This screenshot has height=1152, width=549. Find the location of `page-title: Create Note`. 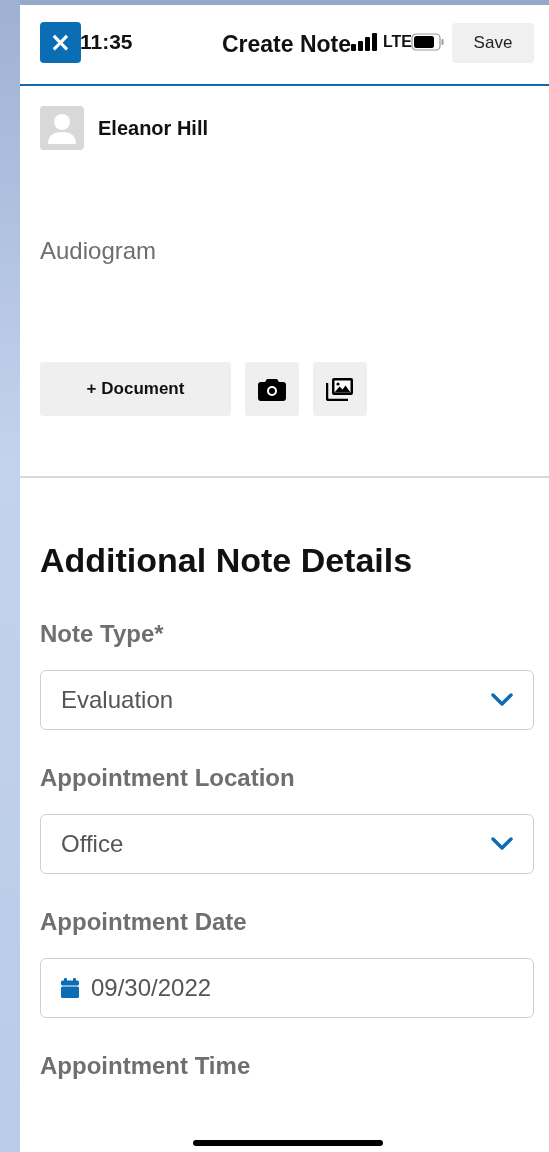

page-title: Create Note is located at coordinates (286, 44).